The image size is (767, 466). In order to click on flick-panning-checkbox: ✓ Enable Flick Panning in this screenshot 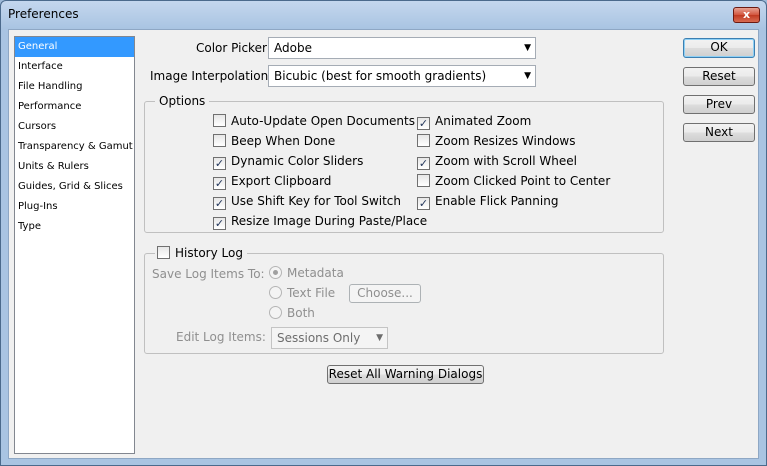, I will do `click(488, 201)`.